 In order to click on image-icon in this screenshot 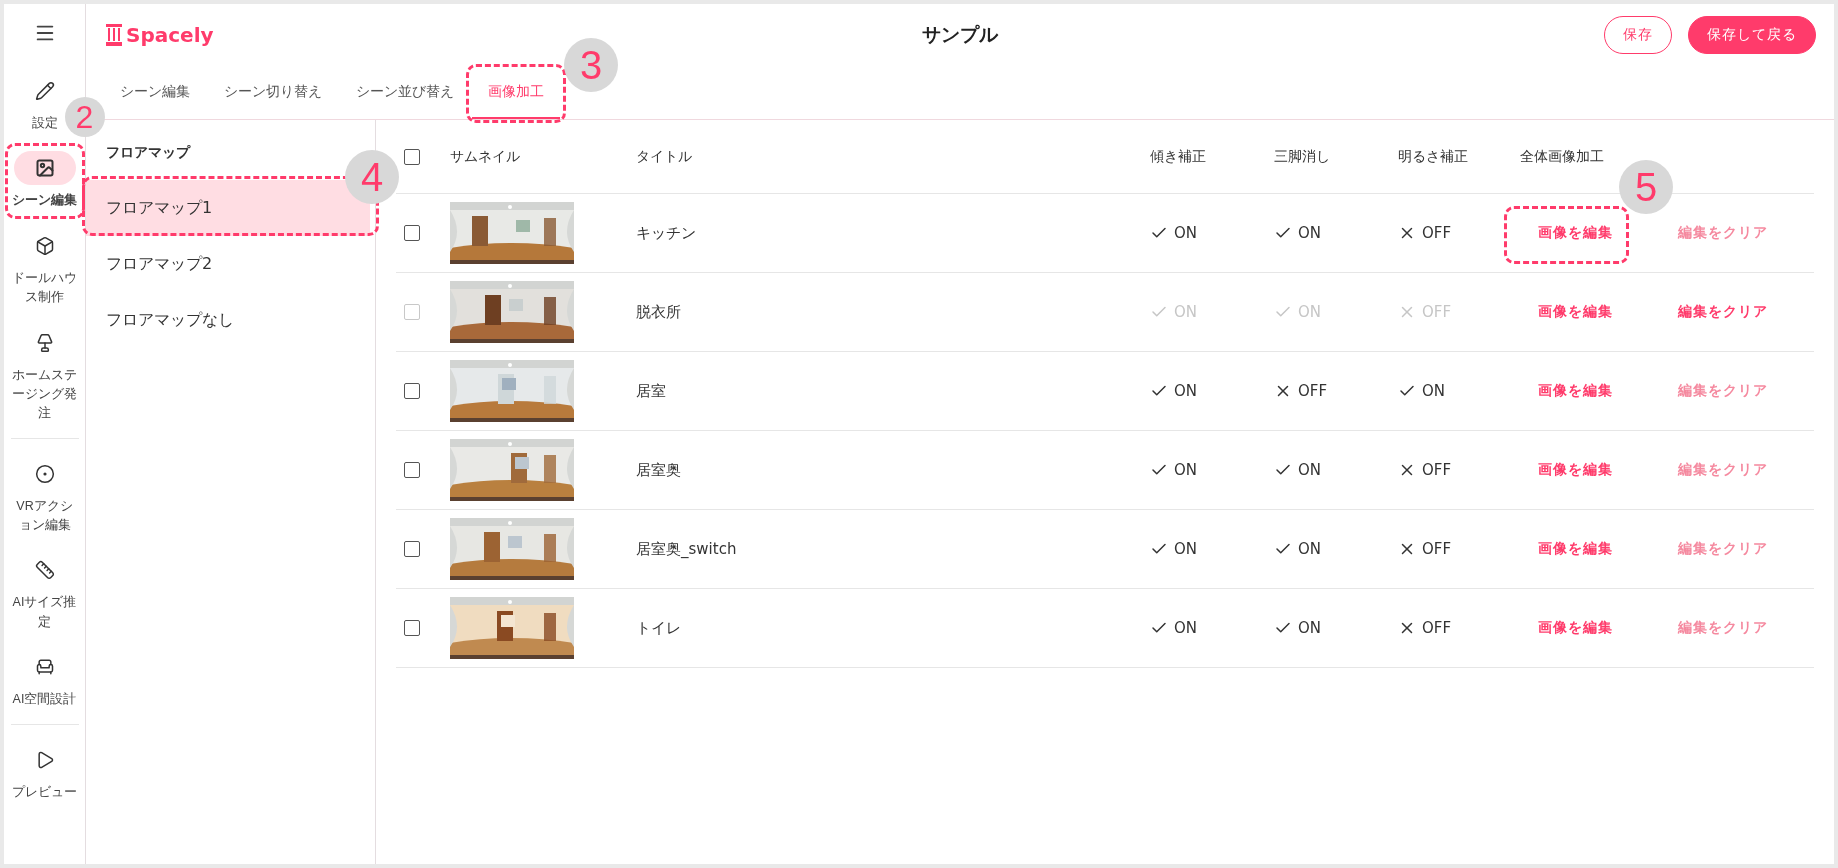, I will do `click(44, 168)`.